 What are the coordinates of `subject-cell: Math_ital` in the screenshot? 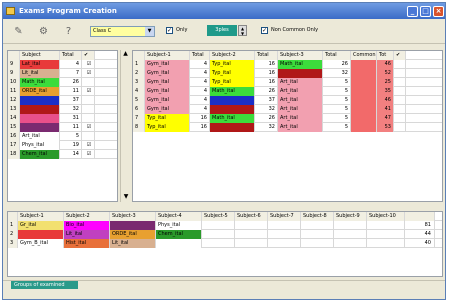 It's located at (40, 82).